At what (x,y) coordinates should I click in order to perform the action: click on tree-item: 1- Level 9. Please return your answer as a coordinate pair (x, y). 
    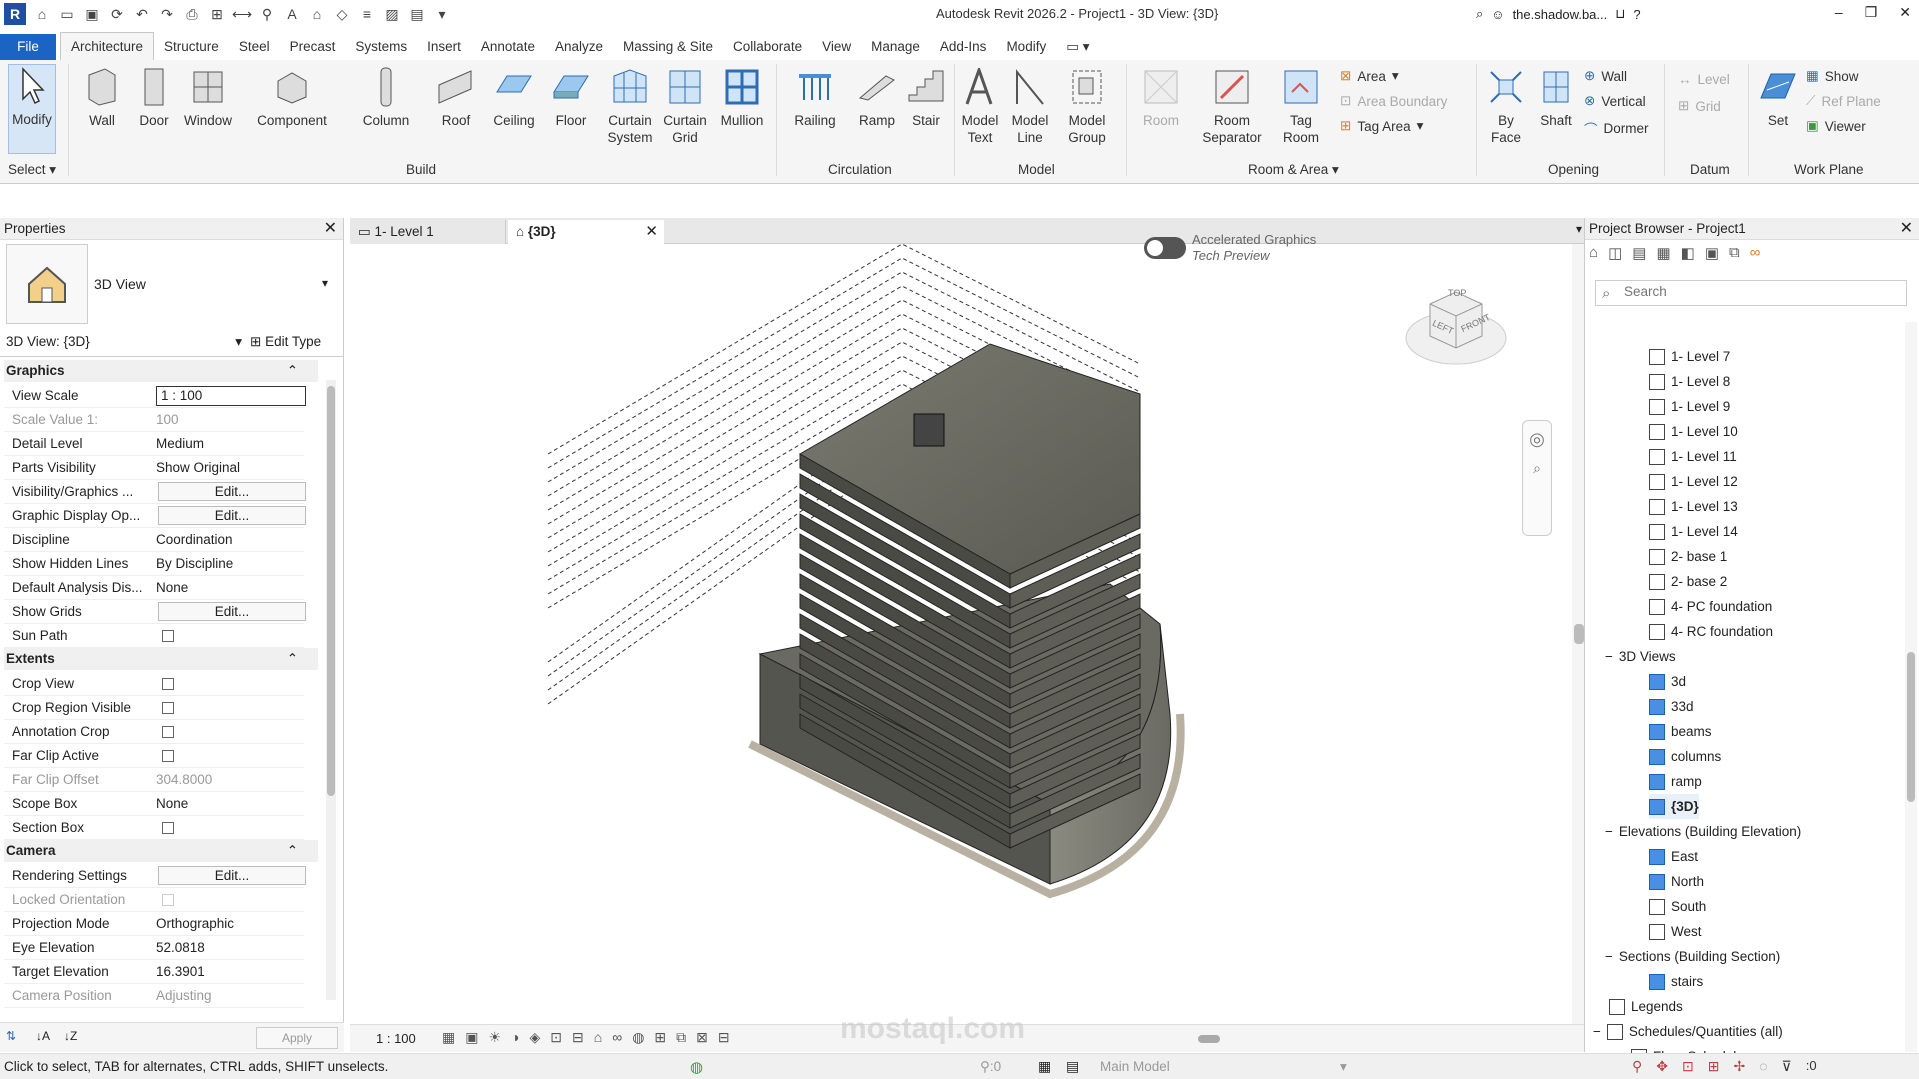
    Looking at the image, I should click on (1689, 406).